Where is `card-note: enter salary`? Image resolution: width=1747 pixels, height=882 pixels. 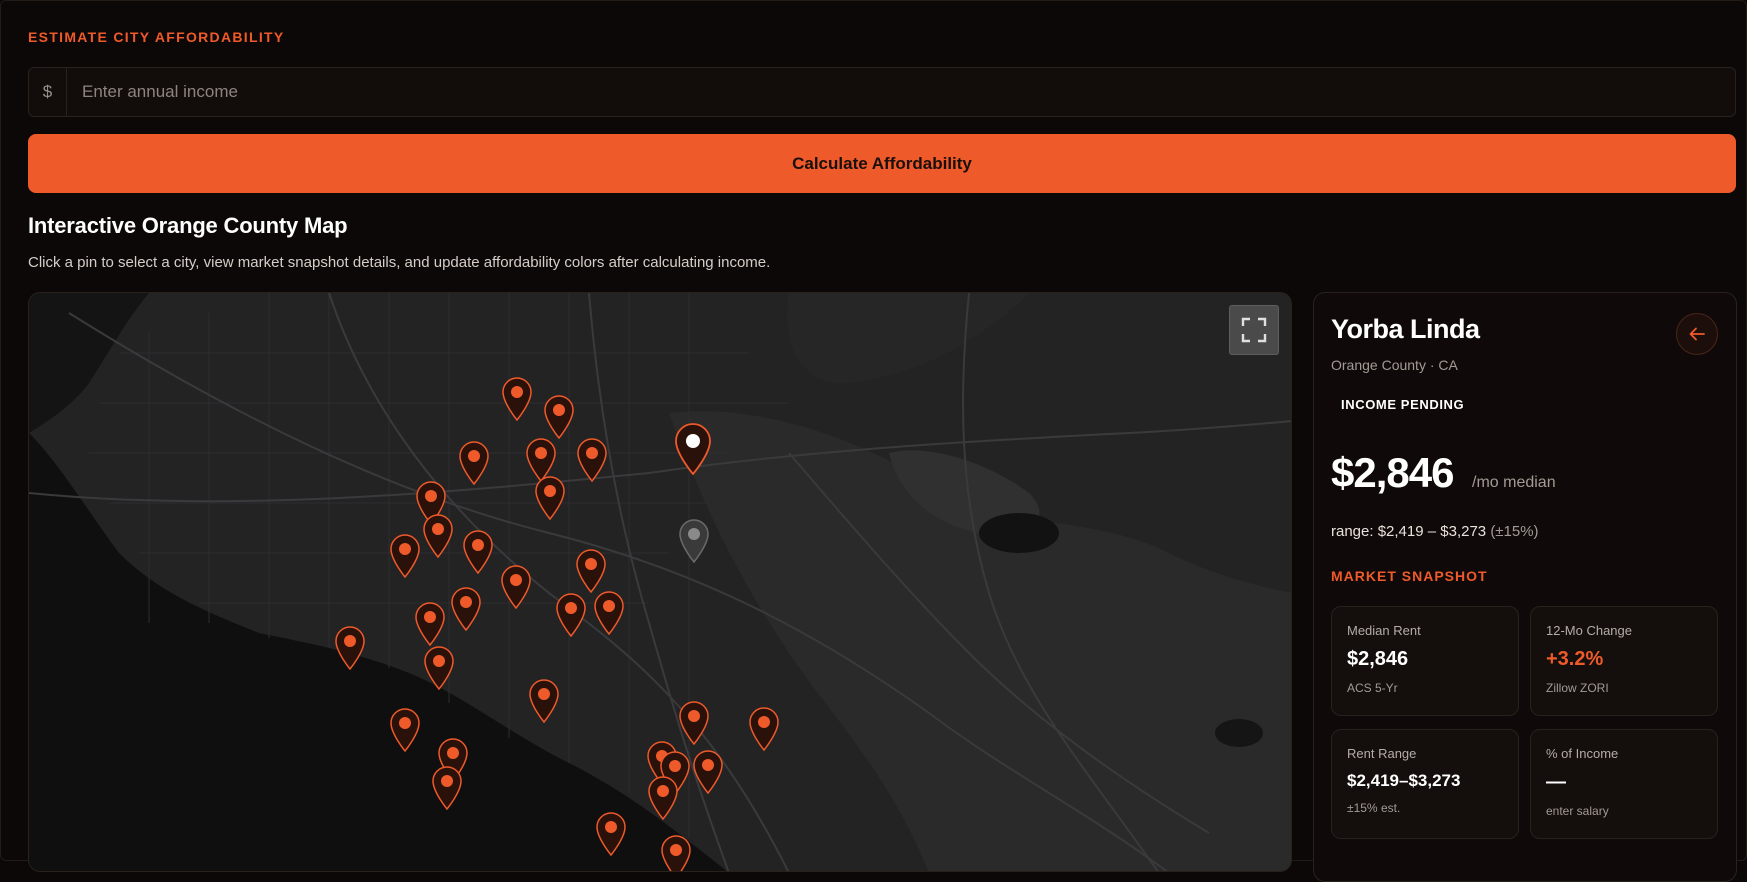 card-note: enter salary is located at coordinates (1577, 811).